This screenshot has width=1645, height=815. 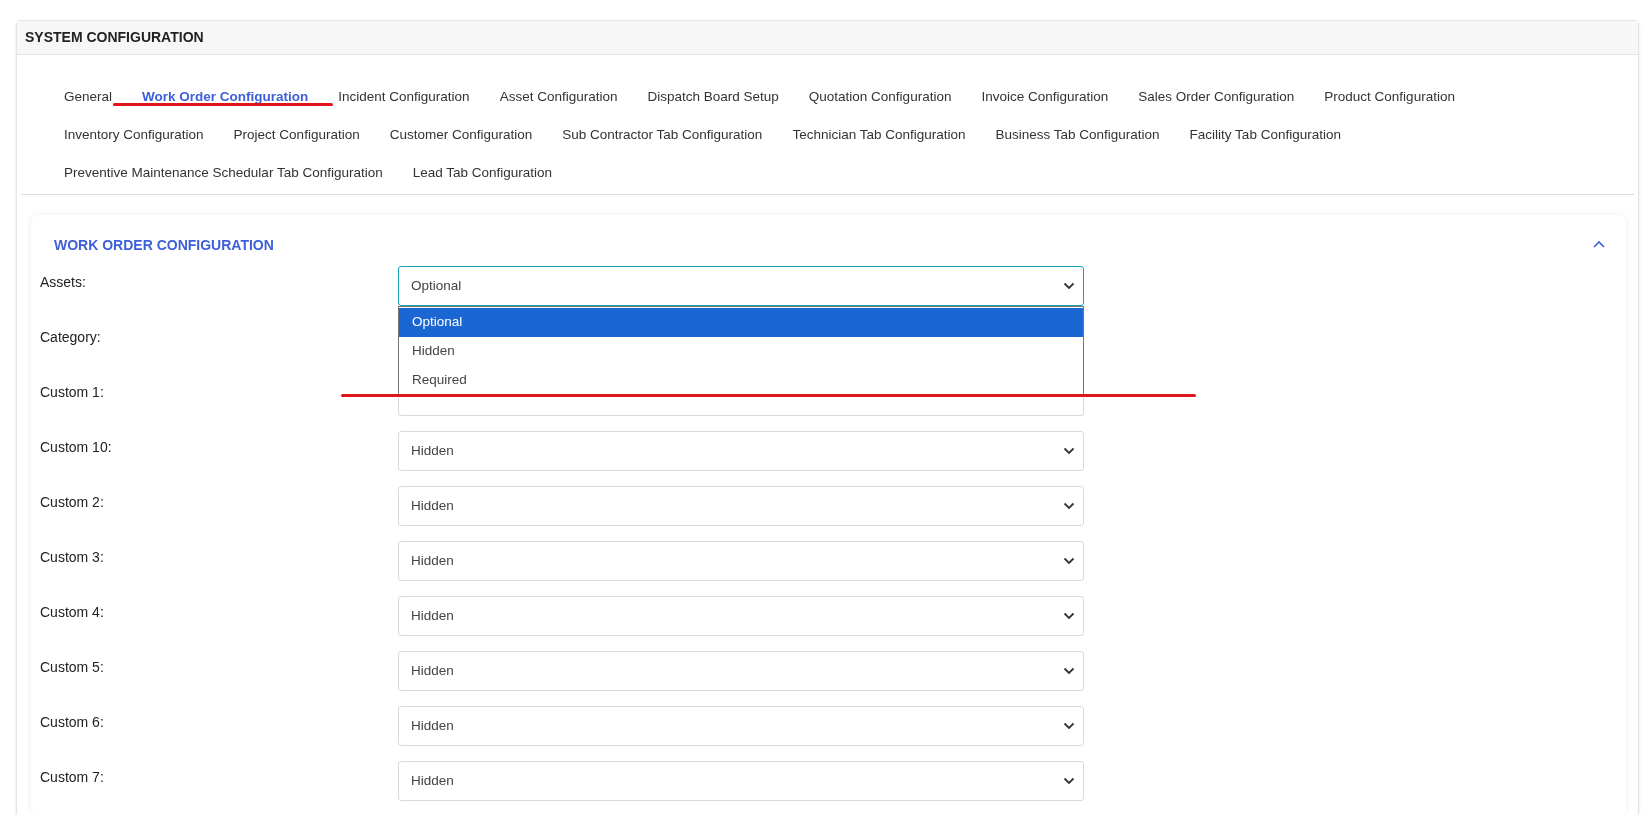 I want to click on field-label: Custom 2:, so click(x=72, y=502).